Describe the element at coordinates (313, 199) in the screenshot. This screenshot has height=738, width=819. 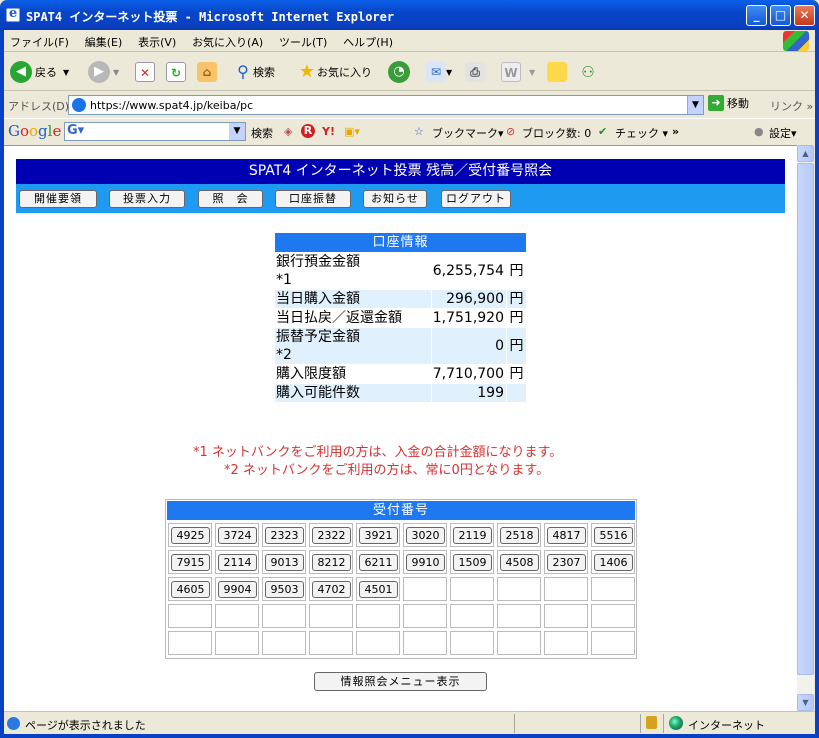
I see `nav-transfer-button: 口座振替` at that location.